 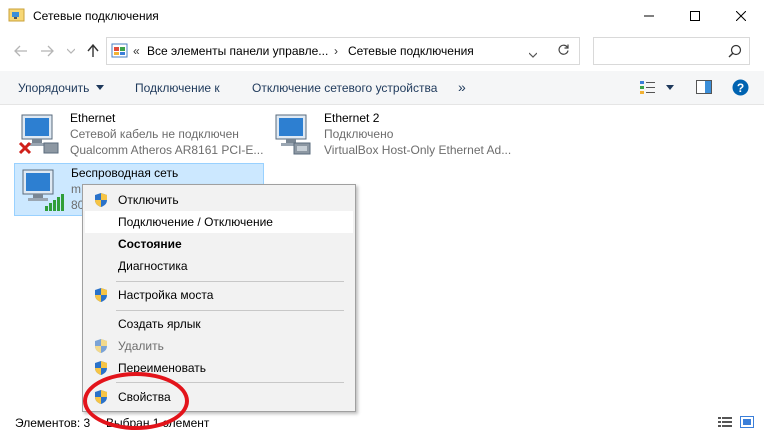 What do you see at coordinates (219, 397) in the screenshot?
I see `menu-item-properties: Свойства` at bounding box center [219, 397].